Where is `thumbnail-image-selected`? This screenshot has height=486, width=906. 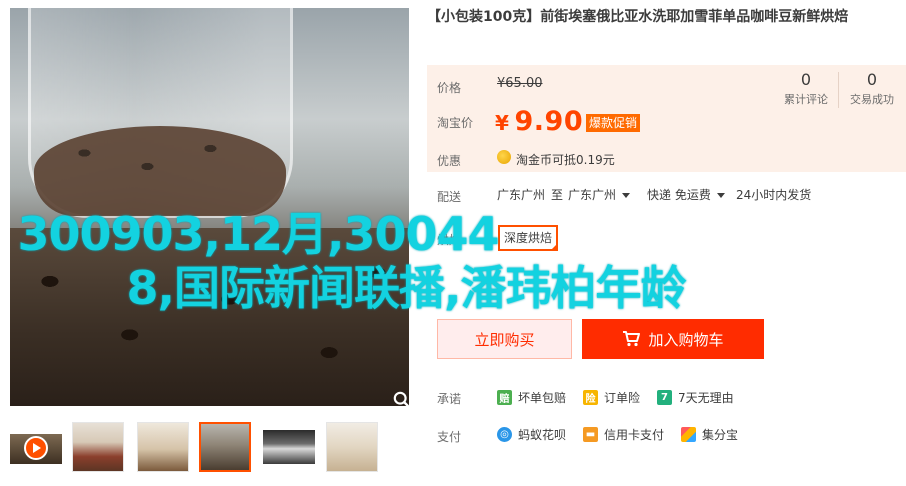 thumbnail-image-selected is located at coordinates (225, 447).